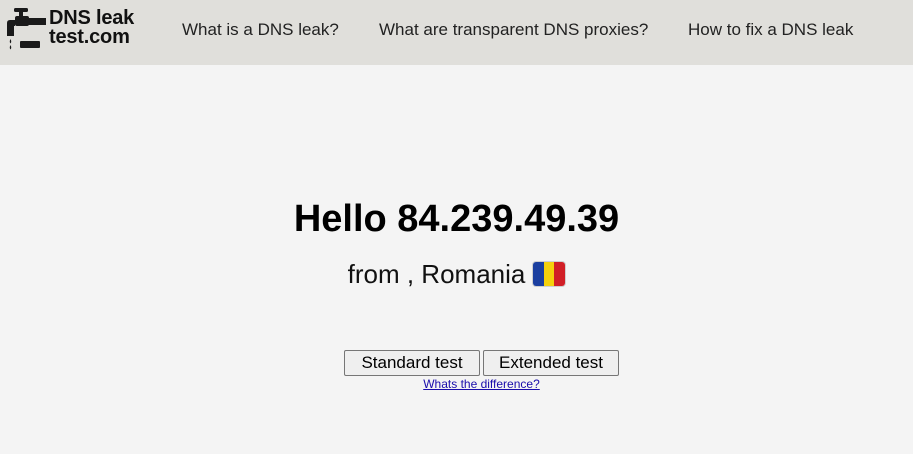  What do you see at coordinates (89, 37) in the screenshot?
I see `logo-line-2: test.com` at bounding box center [89, 37].